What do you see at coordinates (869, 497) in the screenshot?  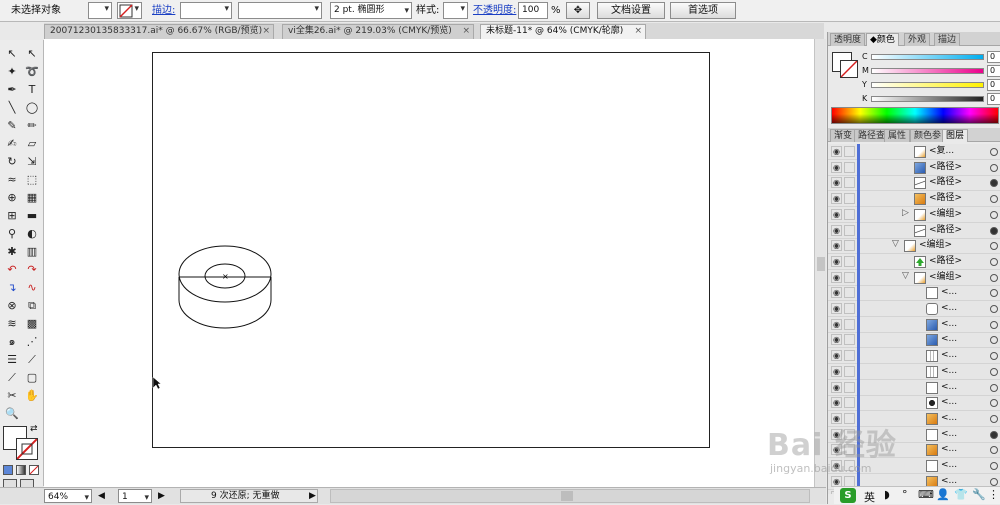 I see `ime-mode: 英` at bounding box center [869, 497].